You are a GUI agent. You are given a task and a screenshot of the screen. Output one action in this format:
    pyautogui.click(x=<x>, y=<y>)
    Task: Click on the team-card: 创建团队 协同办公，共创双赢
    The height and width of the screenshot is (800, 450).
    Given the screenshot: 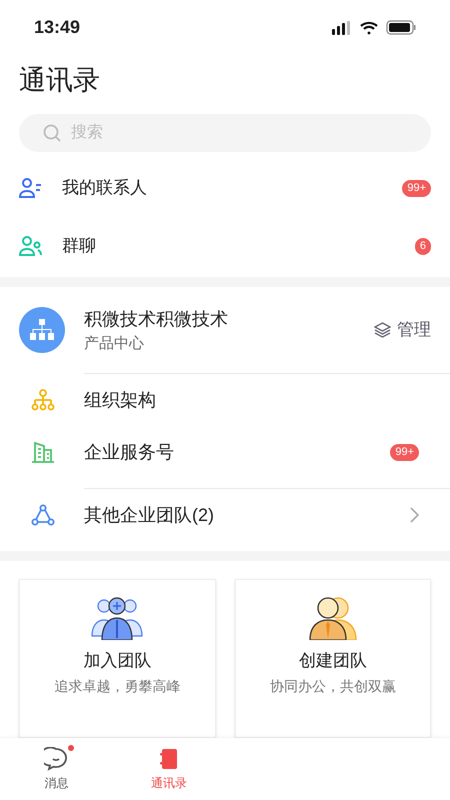 What is the action you would take?
    pyautogui.click(x=332, y=658)
    